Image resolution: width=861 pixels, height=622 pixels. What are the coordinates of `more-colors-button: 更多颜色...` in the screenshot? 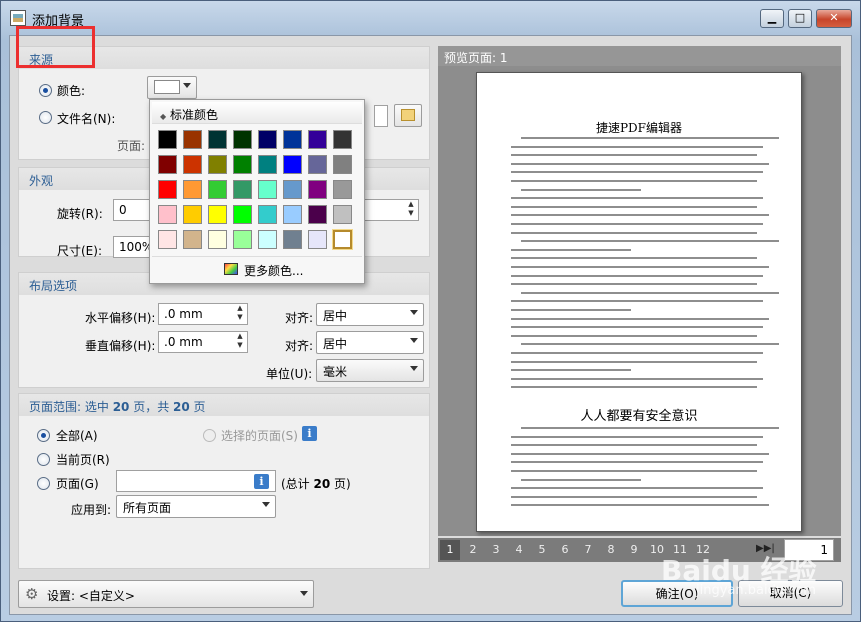 It's located at (257, 268).